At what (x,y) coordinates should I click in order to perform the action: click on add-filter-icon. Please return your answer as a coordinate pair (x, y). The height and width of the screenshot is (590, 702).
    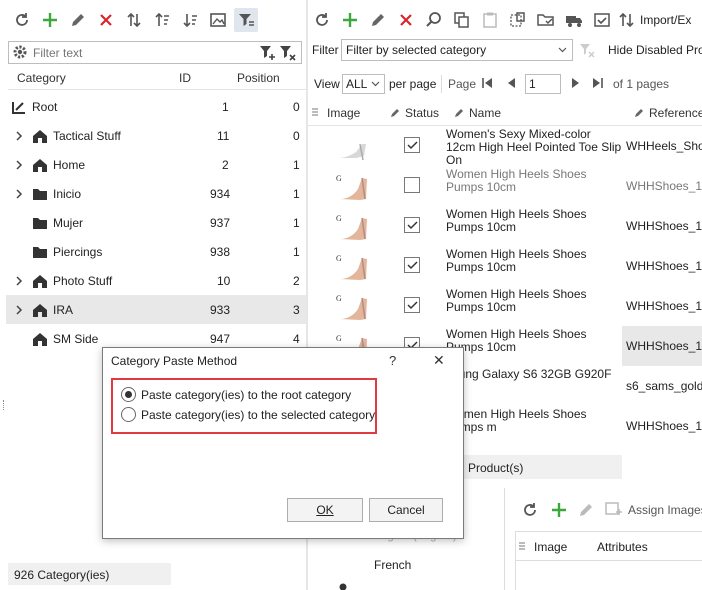
    Looking at the image, I should click on (267, 52).